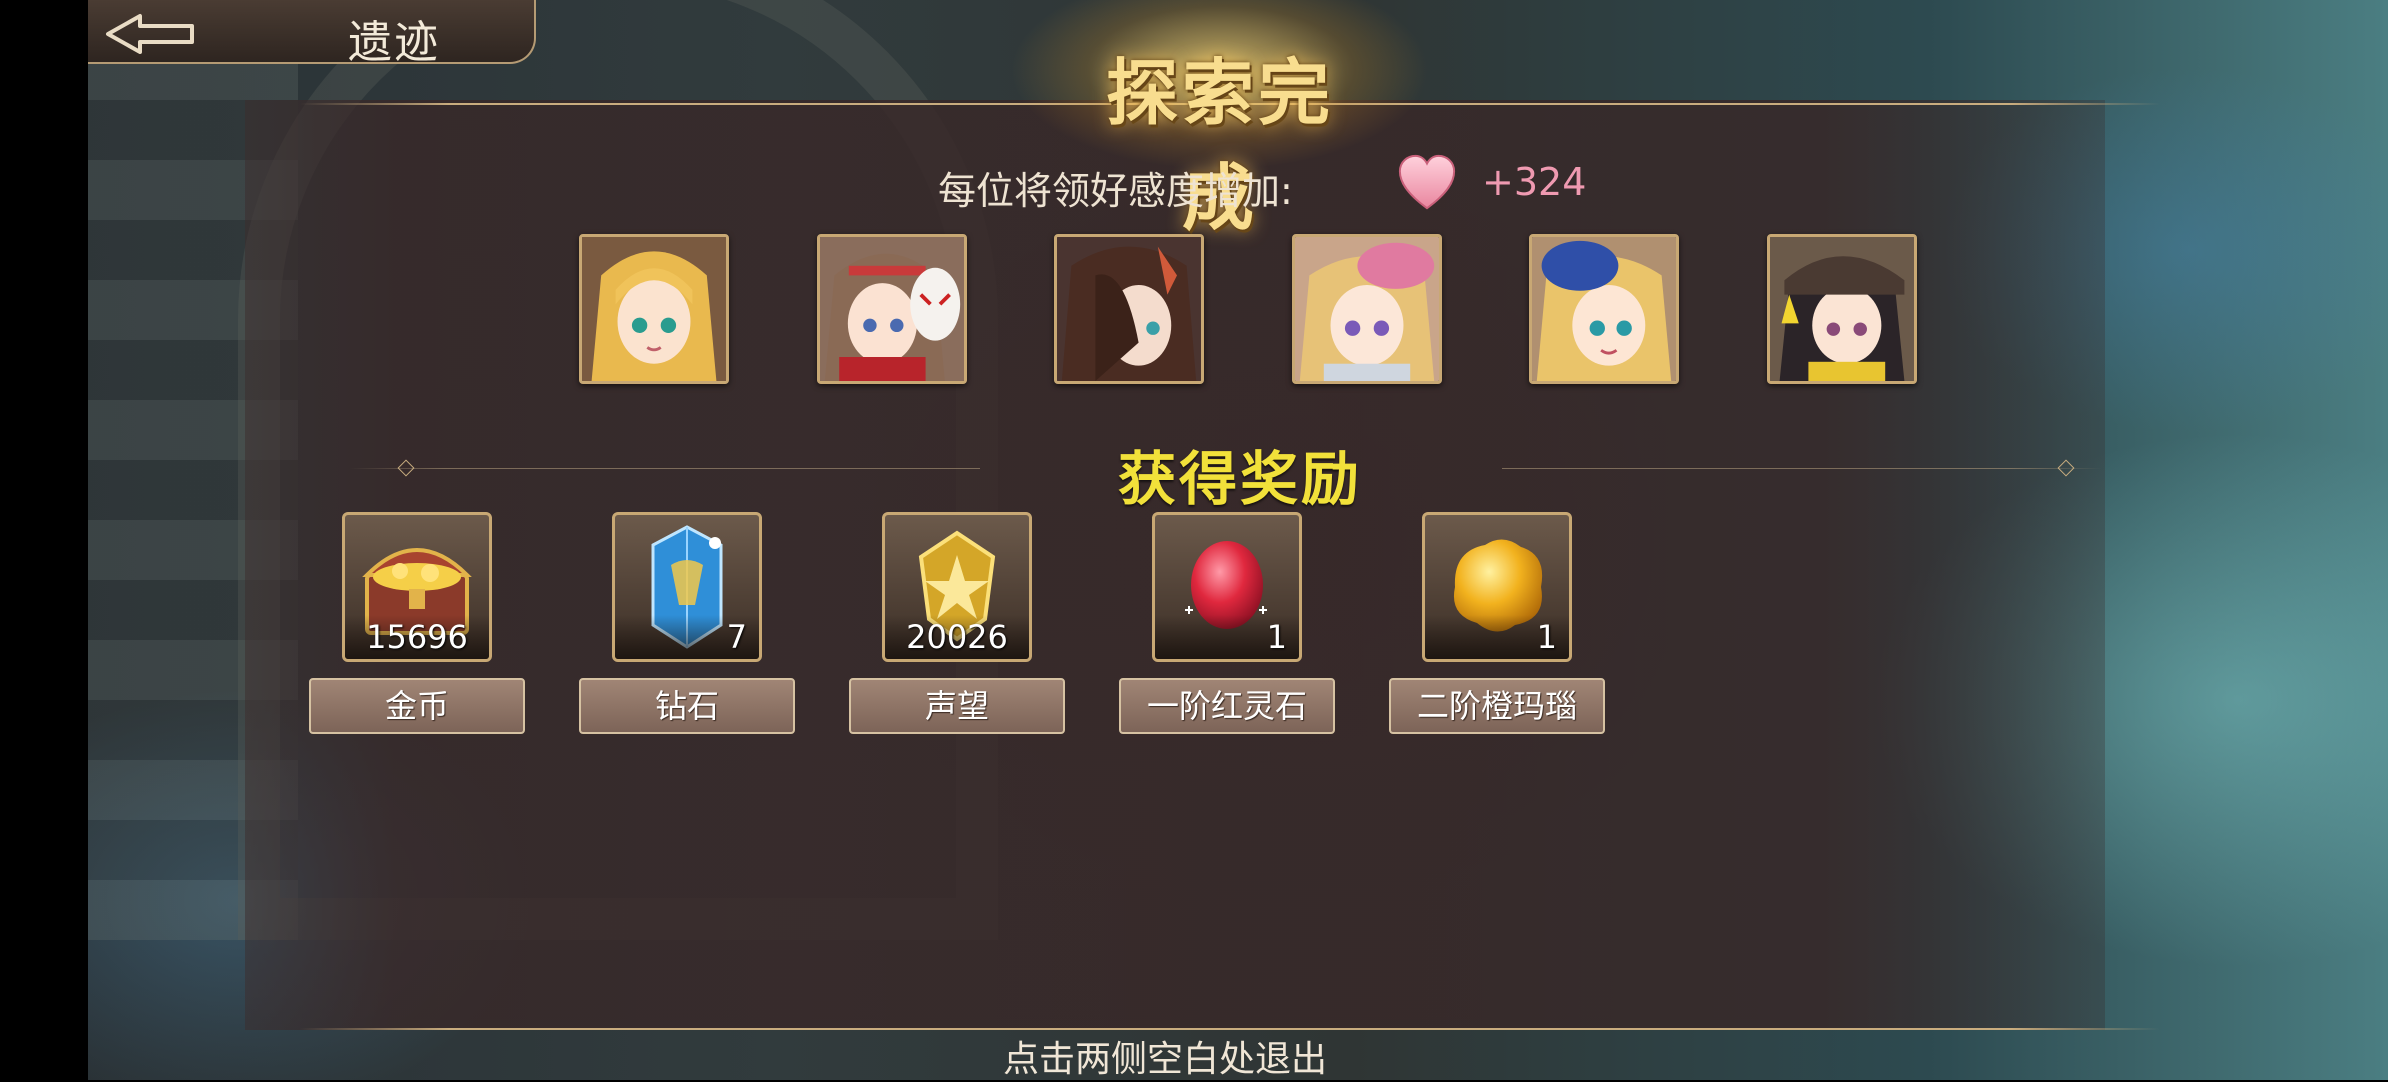  What do you see at coordinates (1497, 706) in the screenshot?
I see `reward-label-orange-agate: 二阶橙玛瑙` at bounding box center [1497, 706].